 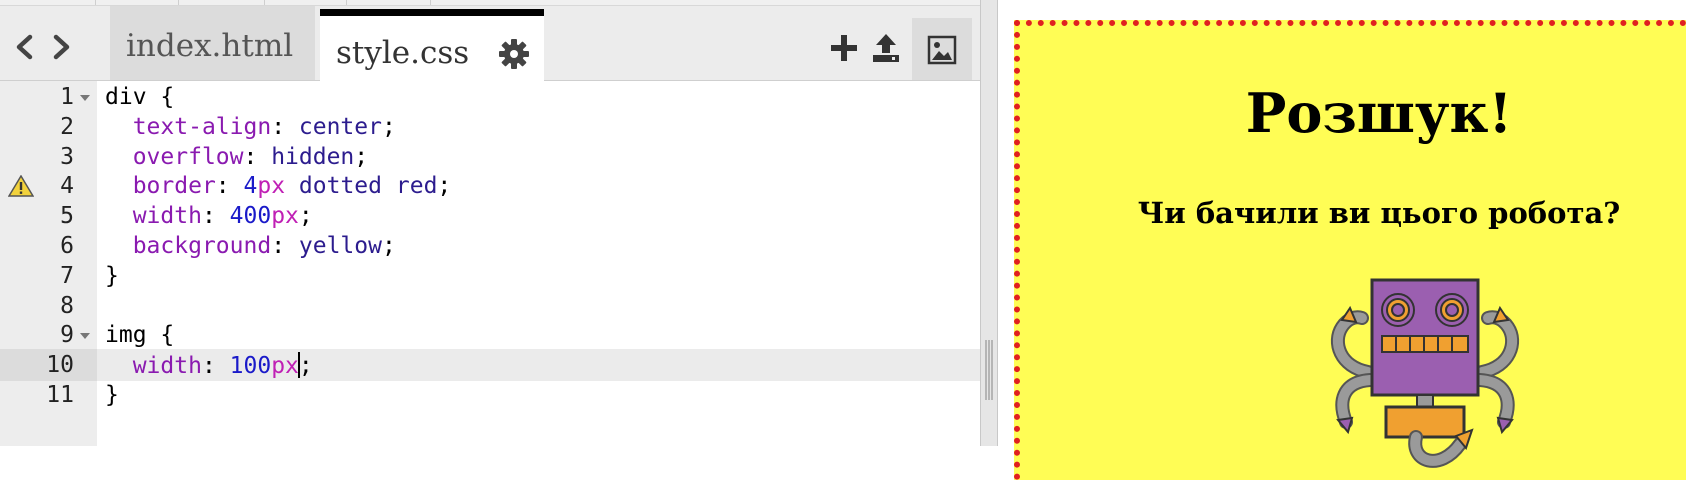 I want to click on robot-image, so click(x=1425, y=373).